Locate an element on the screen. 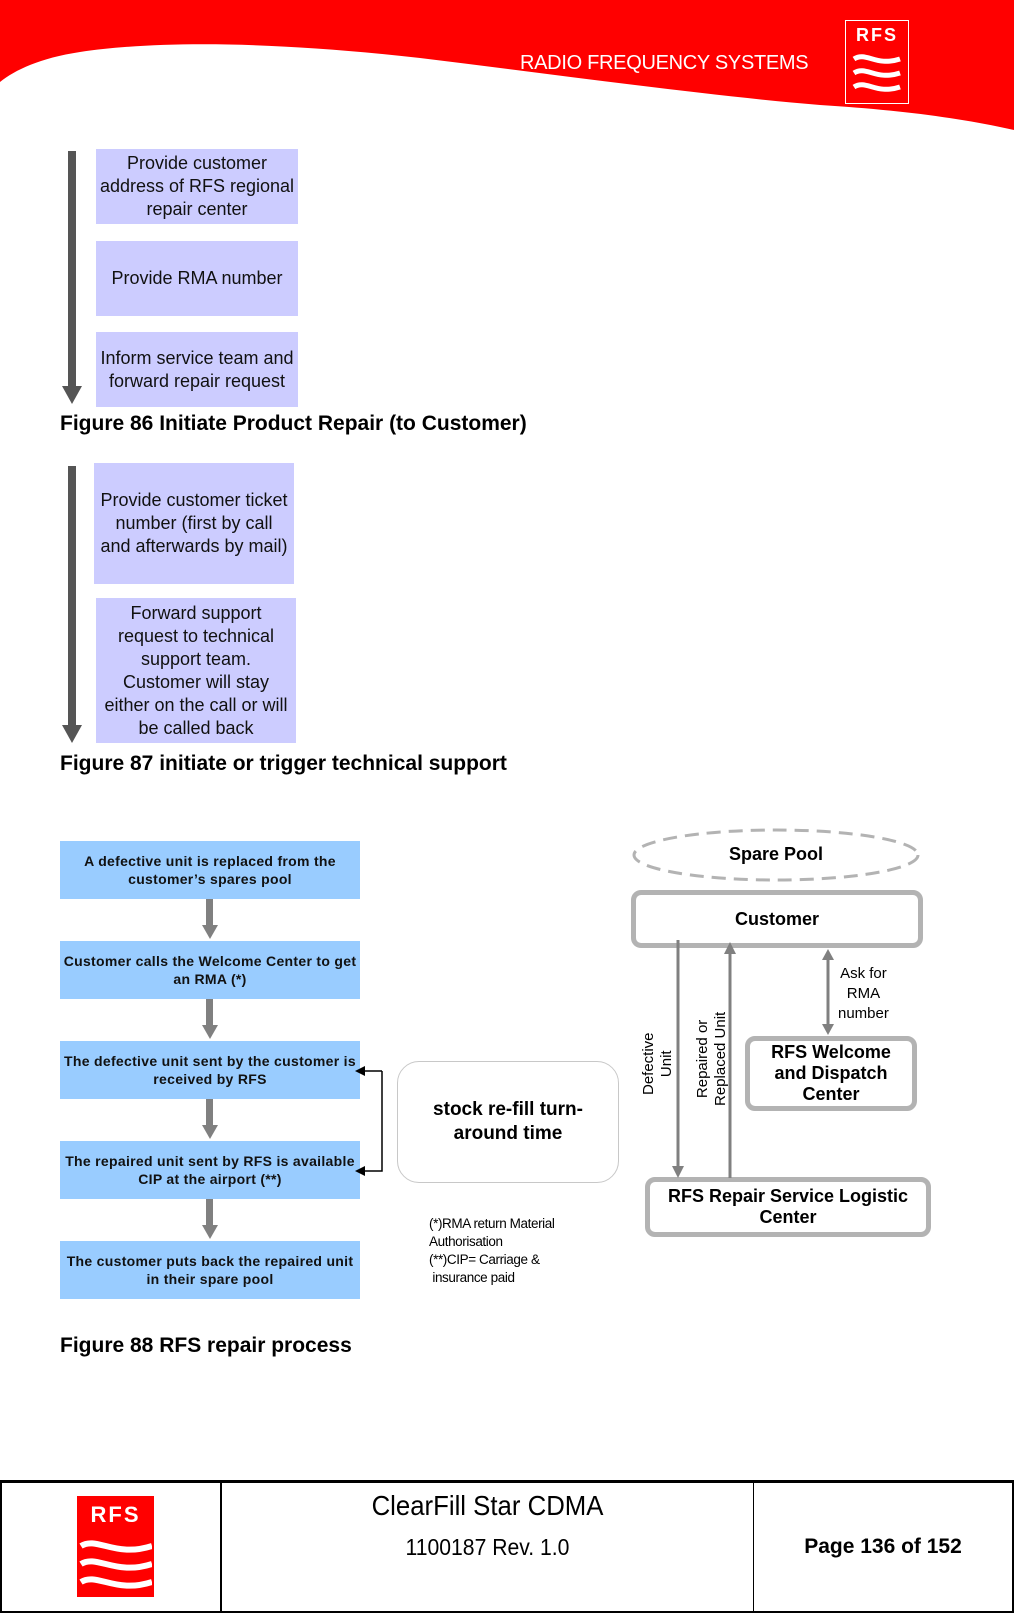 The width and height of the screenshot is (1014, 1613). footer-title-cell: ClearFill Star CDMA 1100187 Rev. 1.0 is located at coordinates (488, 1547).